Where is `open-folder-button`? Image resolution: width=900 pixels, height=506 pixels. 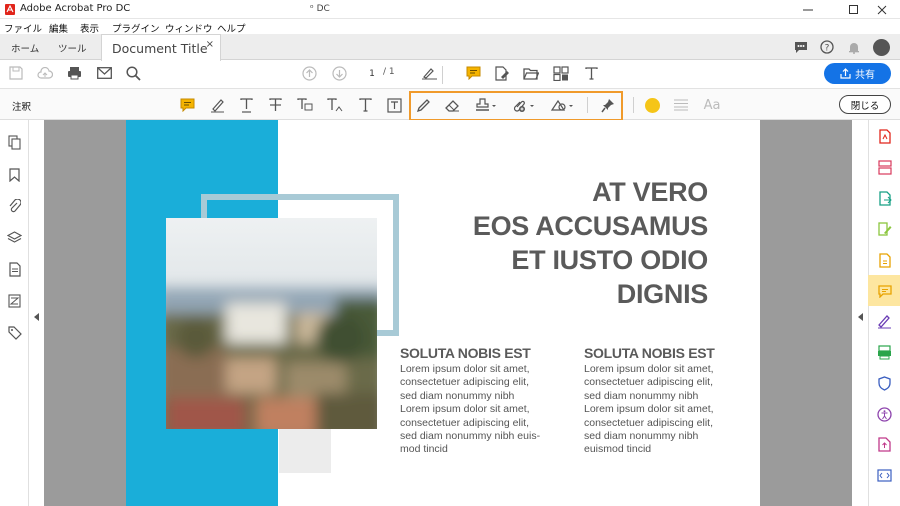
open-folder-button is located at coordinates (531, 73).